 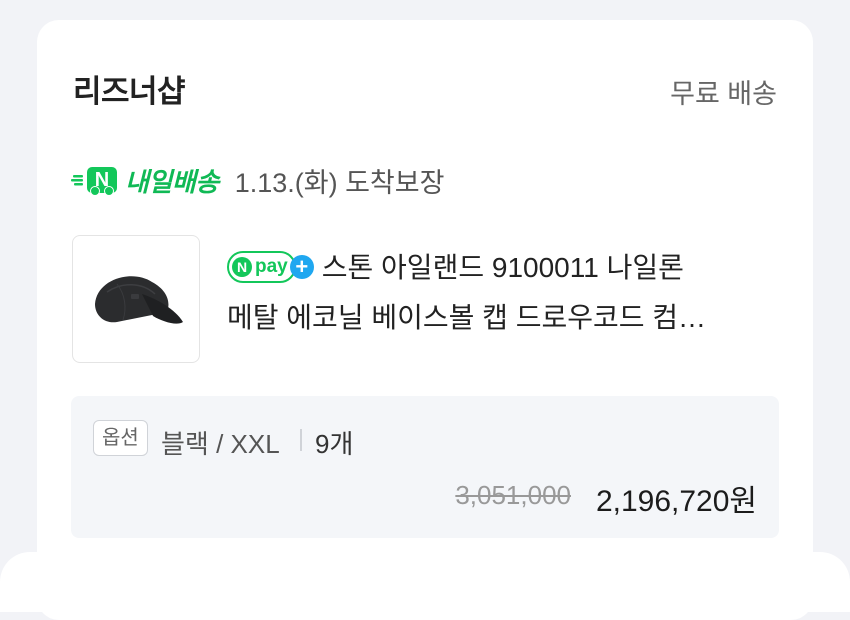 What do you see at coordinates (502, 267) in the screenshot?
I see `product-title-line1: 스톤 아일랜드 9100011 나일론` at bounding box center [502, 267].